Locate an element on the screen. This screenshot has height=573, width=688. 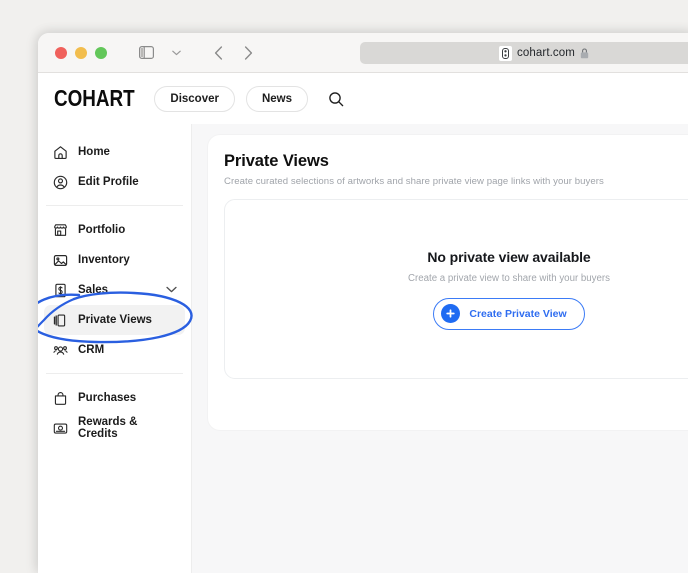
book-open-icon is located at coordinates (60, 320).